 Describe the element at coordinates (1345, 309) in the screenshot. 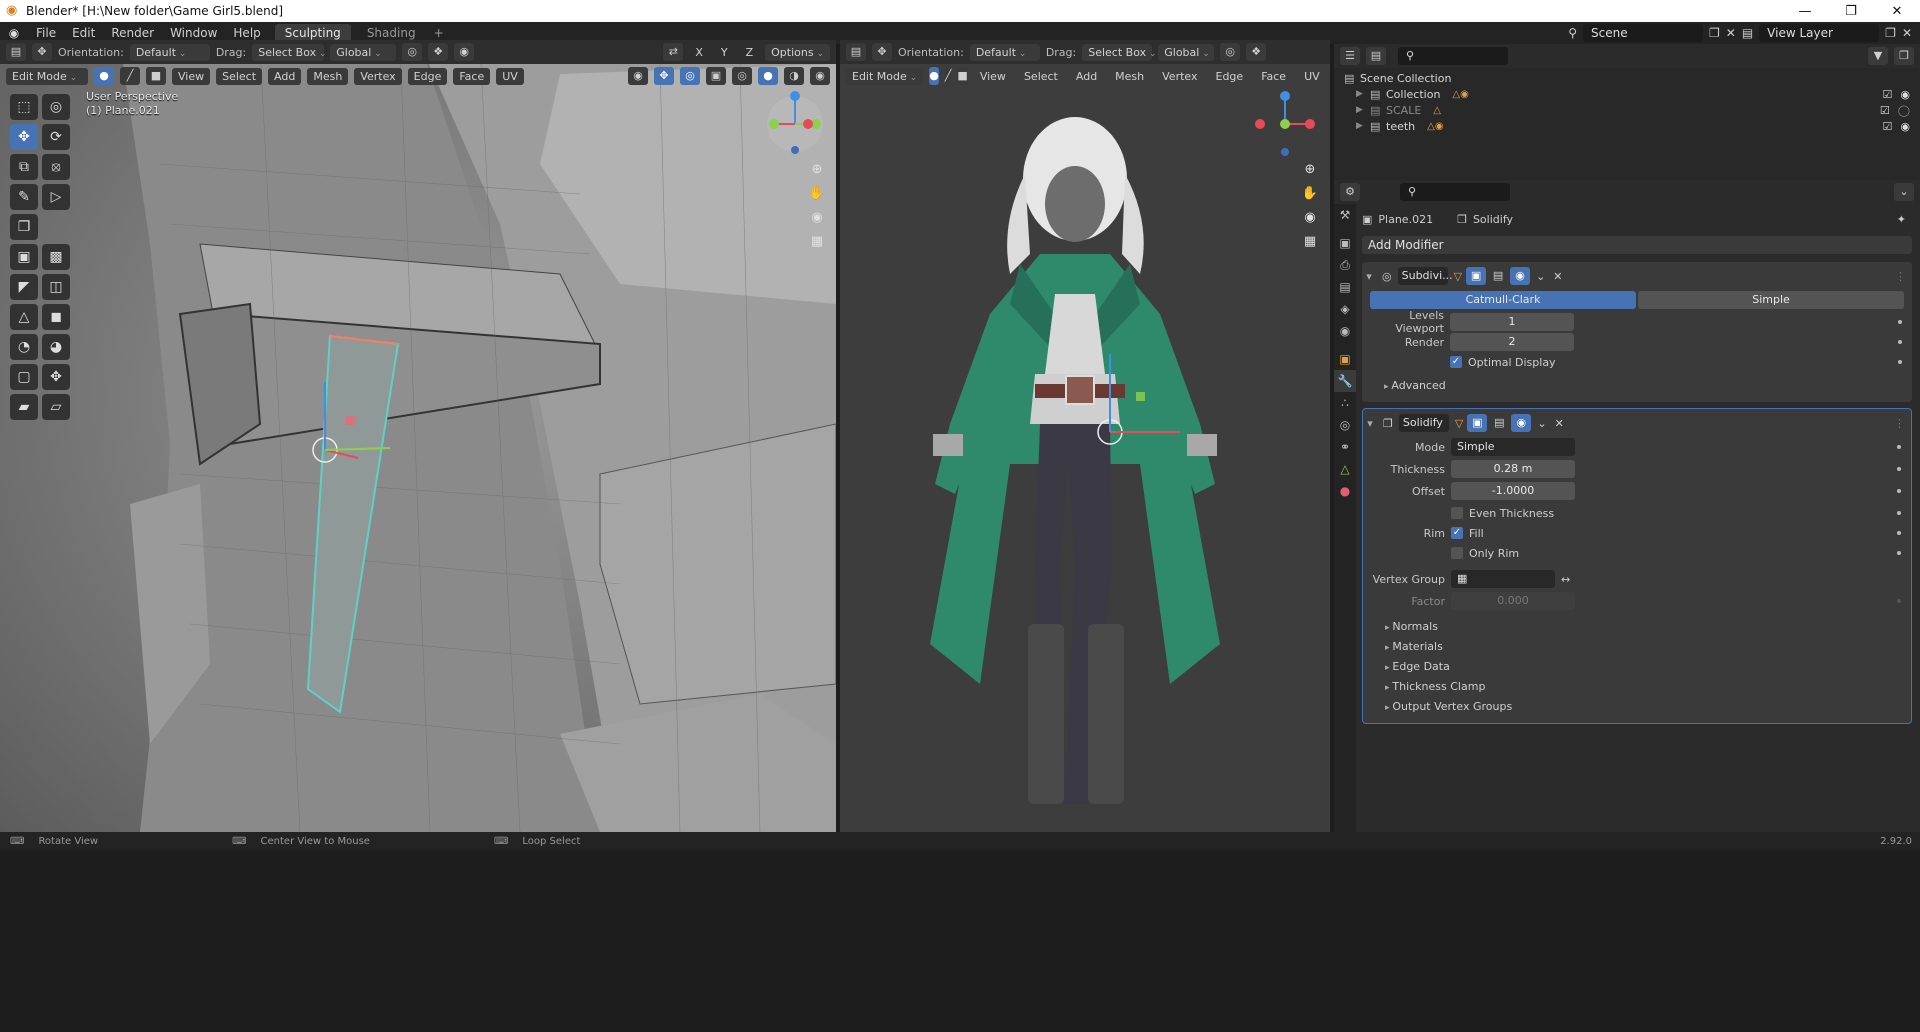

I see `scene-tab-icon: ◈` at that location.